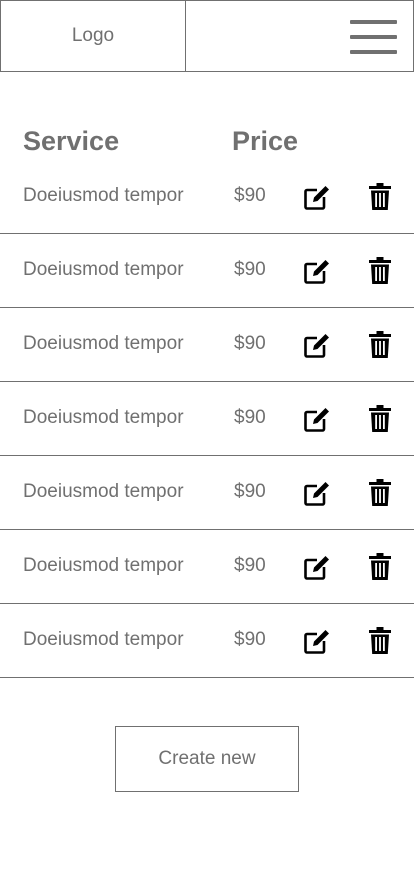 This screenshot has width=414, height=896. What do you see at coordinates (71, 141) in the screenshot?
I see `column-header-service: Service` at bounding box center [71, 141].